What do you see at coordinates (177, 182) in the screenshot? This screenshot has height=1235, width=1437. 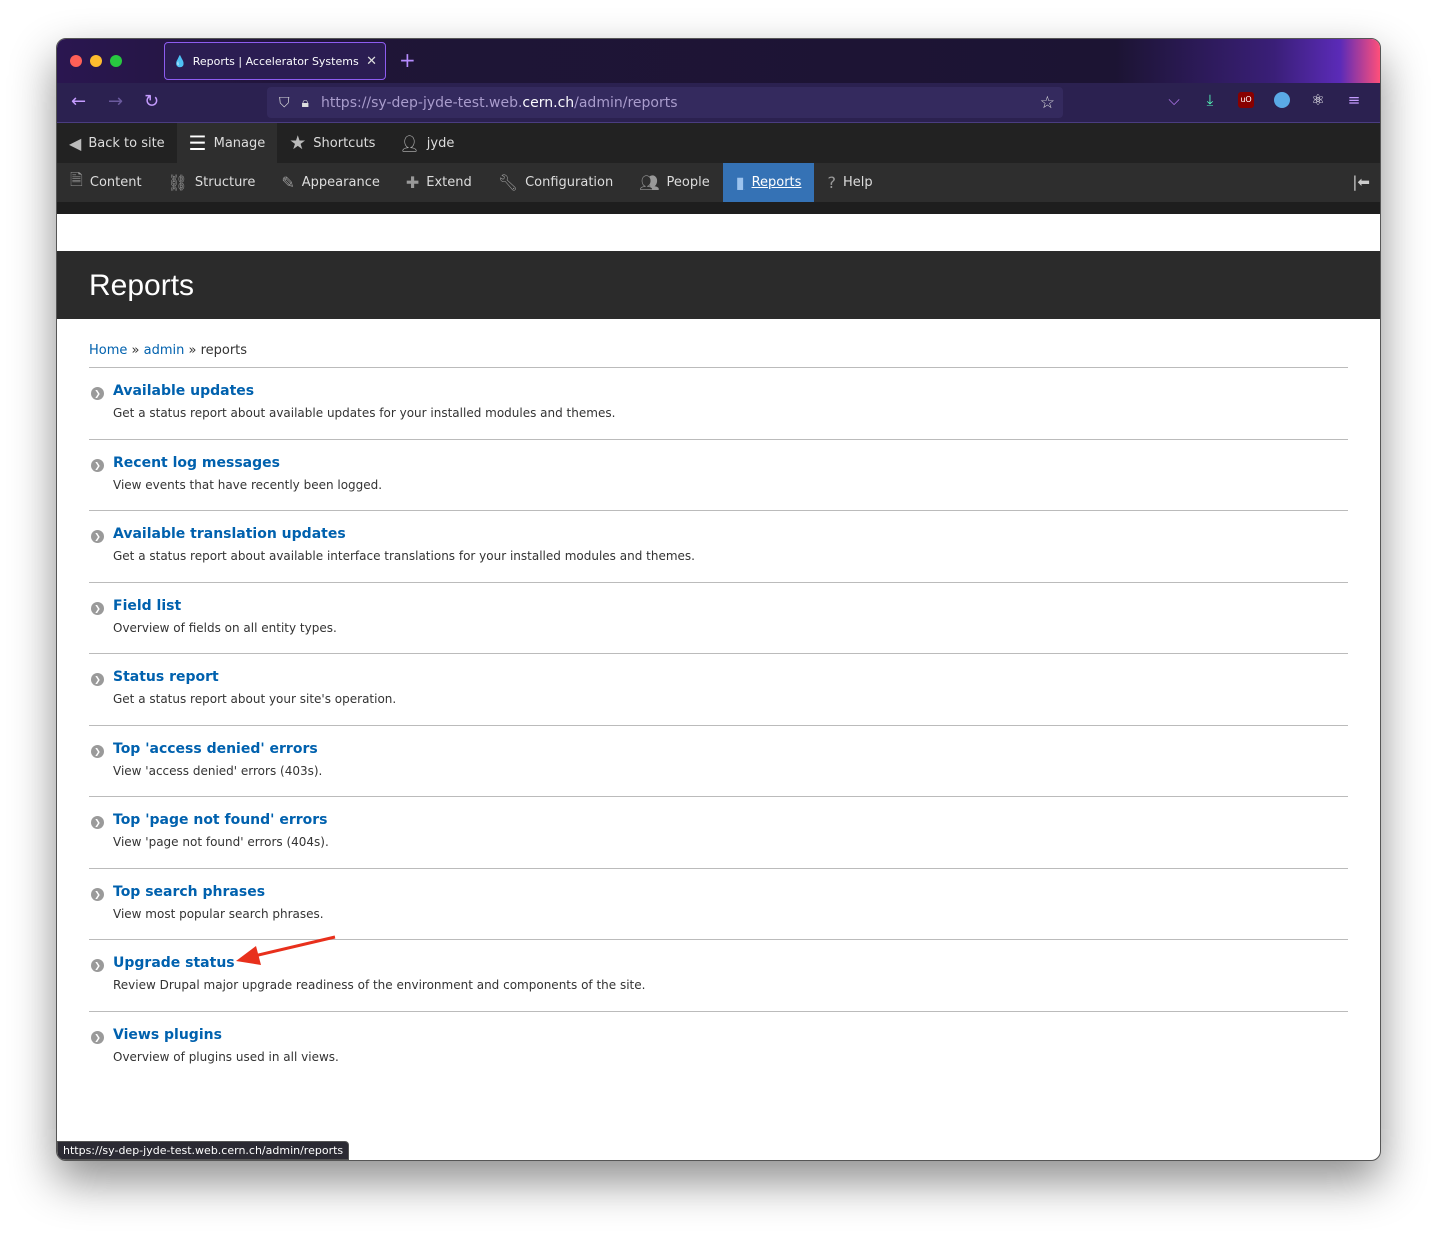 I see `sitemap-icon: ⛓` at bounding box center [177, 182].